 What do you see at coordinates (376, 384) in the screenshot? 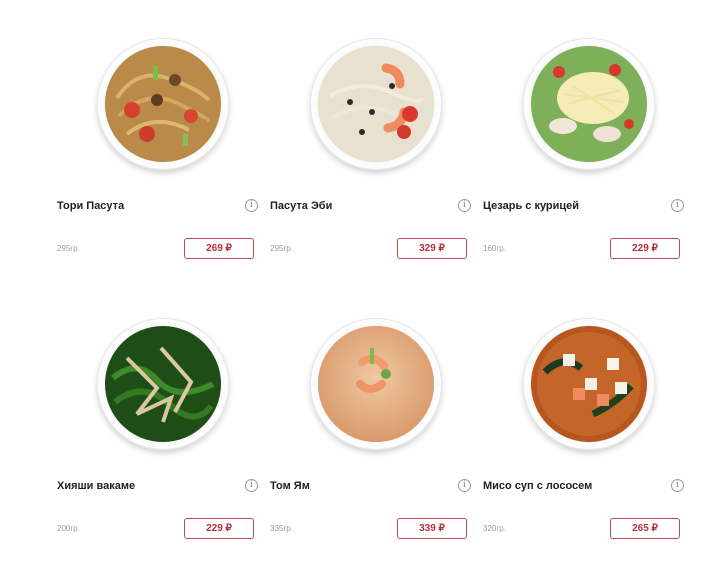
I see `dish-image-tom-yam` at bounding box center [376, 384].